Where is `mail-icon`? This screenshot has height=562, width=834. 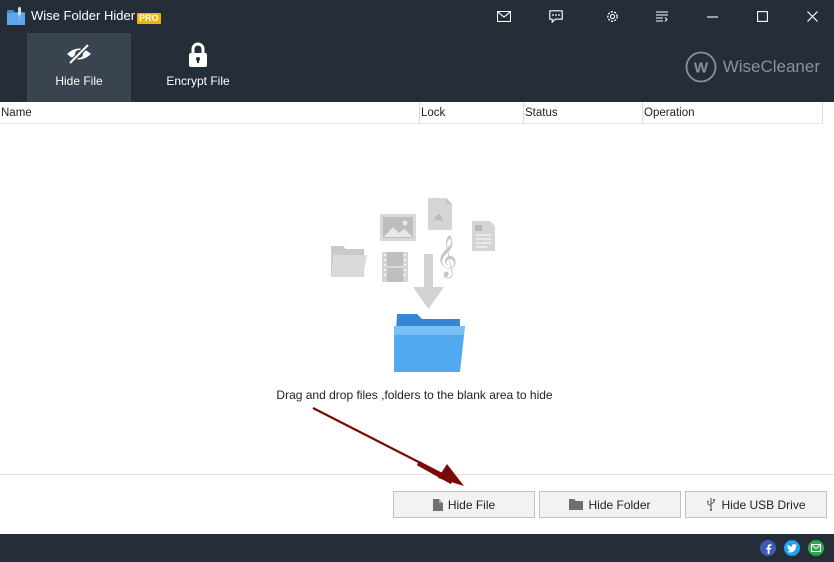
mail-icon is located at coordinates (504, 16).